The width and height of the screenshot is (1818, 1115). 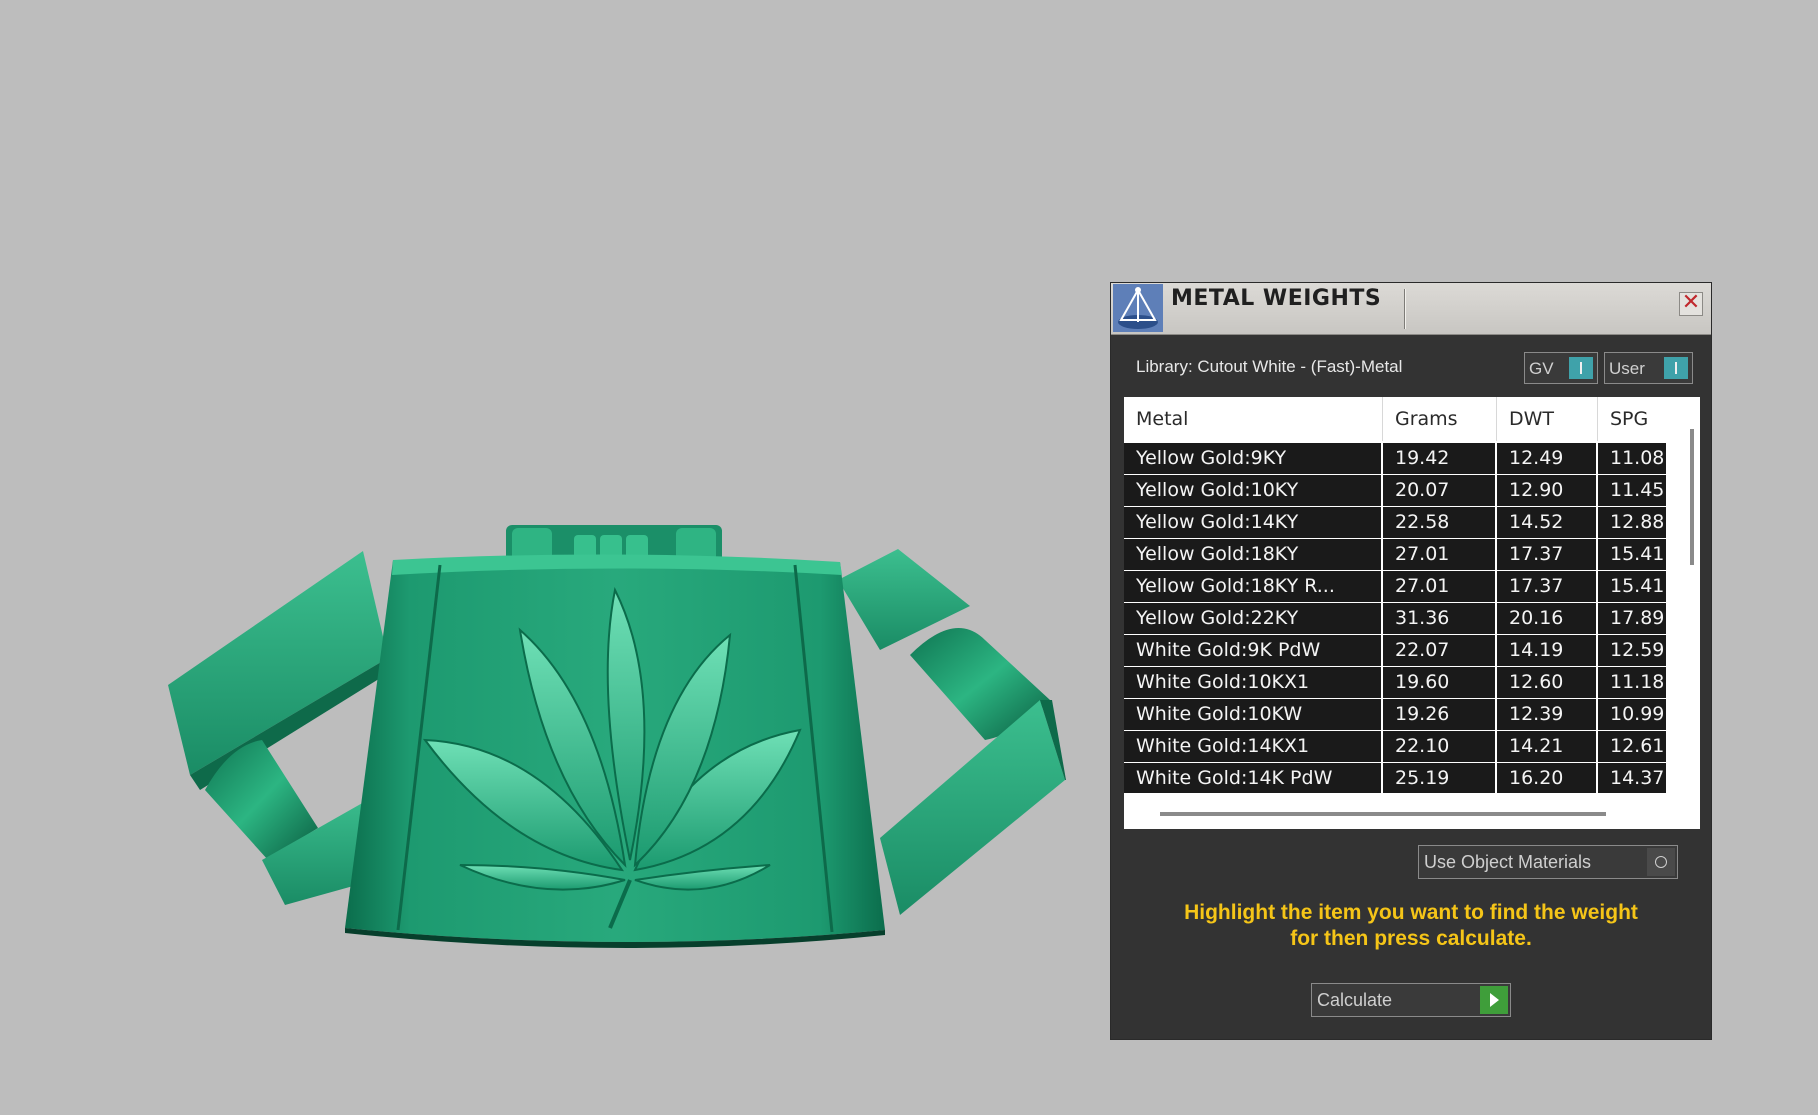 I want to click on table-row: White Gold:14KX1 22.10 14.21 12.61, so click(x=1395, y=747).